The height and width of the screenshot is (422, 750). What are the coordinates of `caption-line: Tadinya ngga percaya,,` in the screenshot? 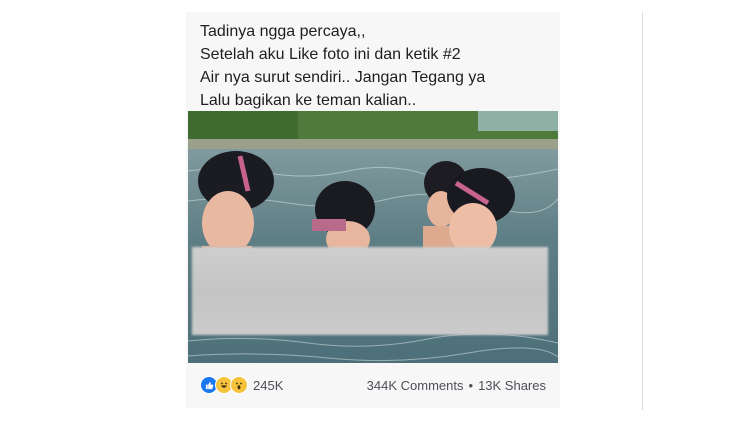 It's located at (283, 31).